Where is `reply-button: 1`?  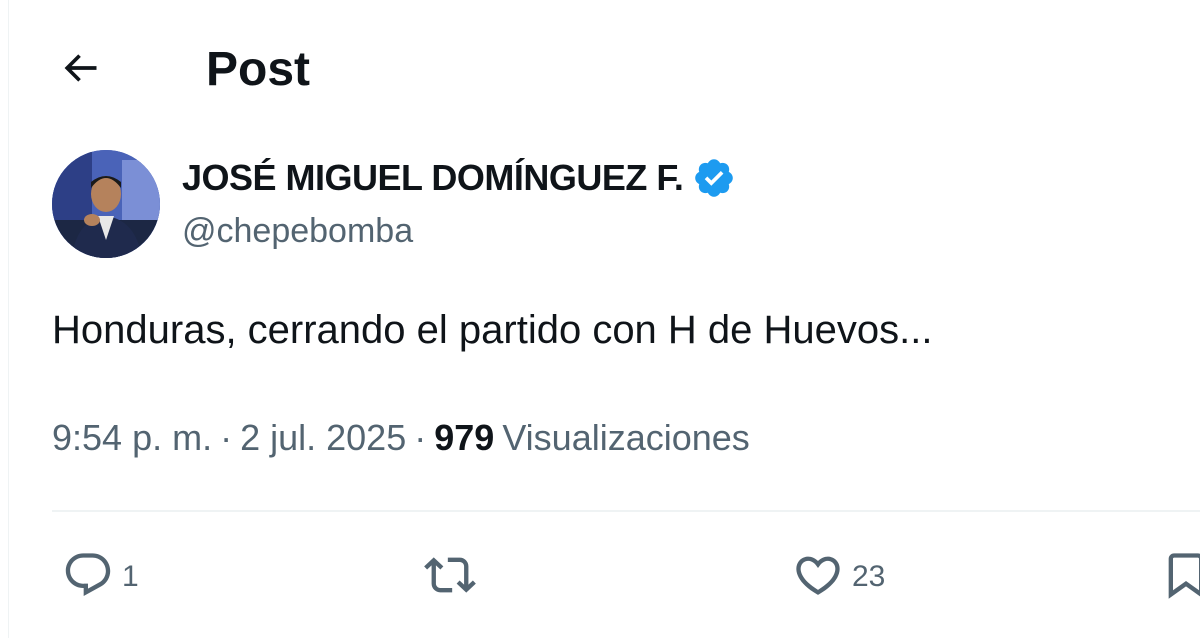
reply-button: 1 is located at coordinates (100, 577).